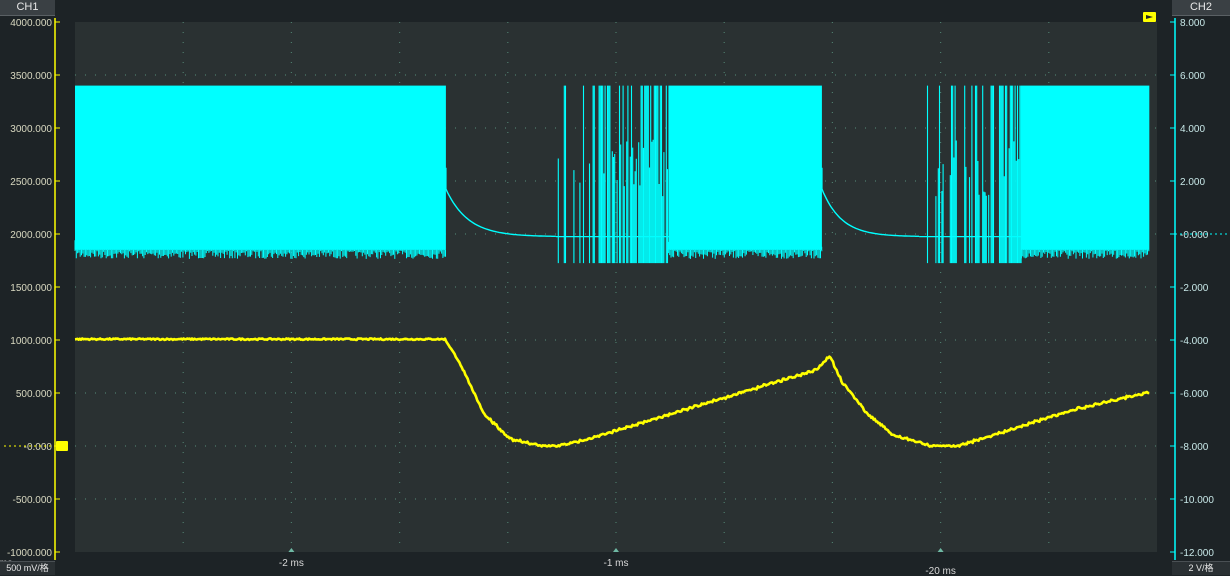 Image resolution: width=1230 pixels, height=576 pixels. What do you see at coordinates (1201, 568) in the screenshot?
I see `ch2-scale-label: 2 V/格` at bounding box center [1201, 568].